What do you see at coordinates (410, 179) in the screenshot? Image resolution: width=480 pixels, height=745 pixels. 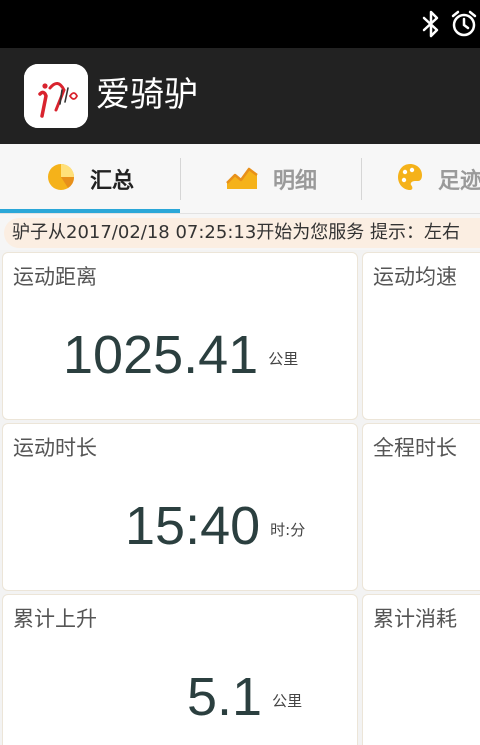 I see `palette-icon` at bounding box center [410, 179].